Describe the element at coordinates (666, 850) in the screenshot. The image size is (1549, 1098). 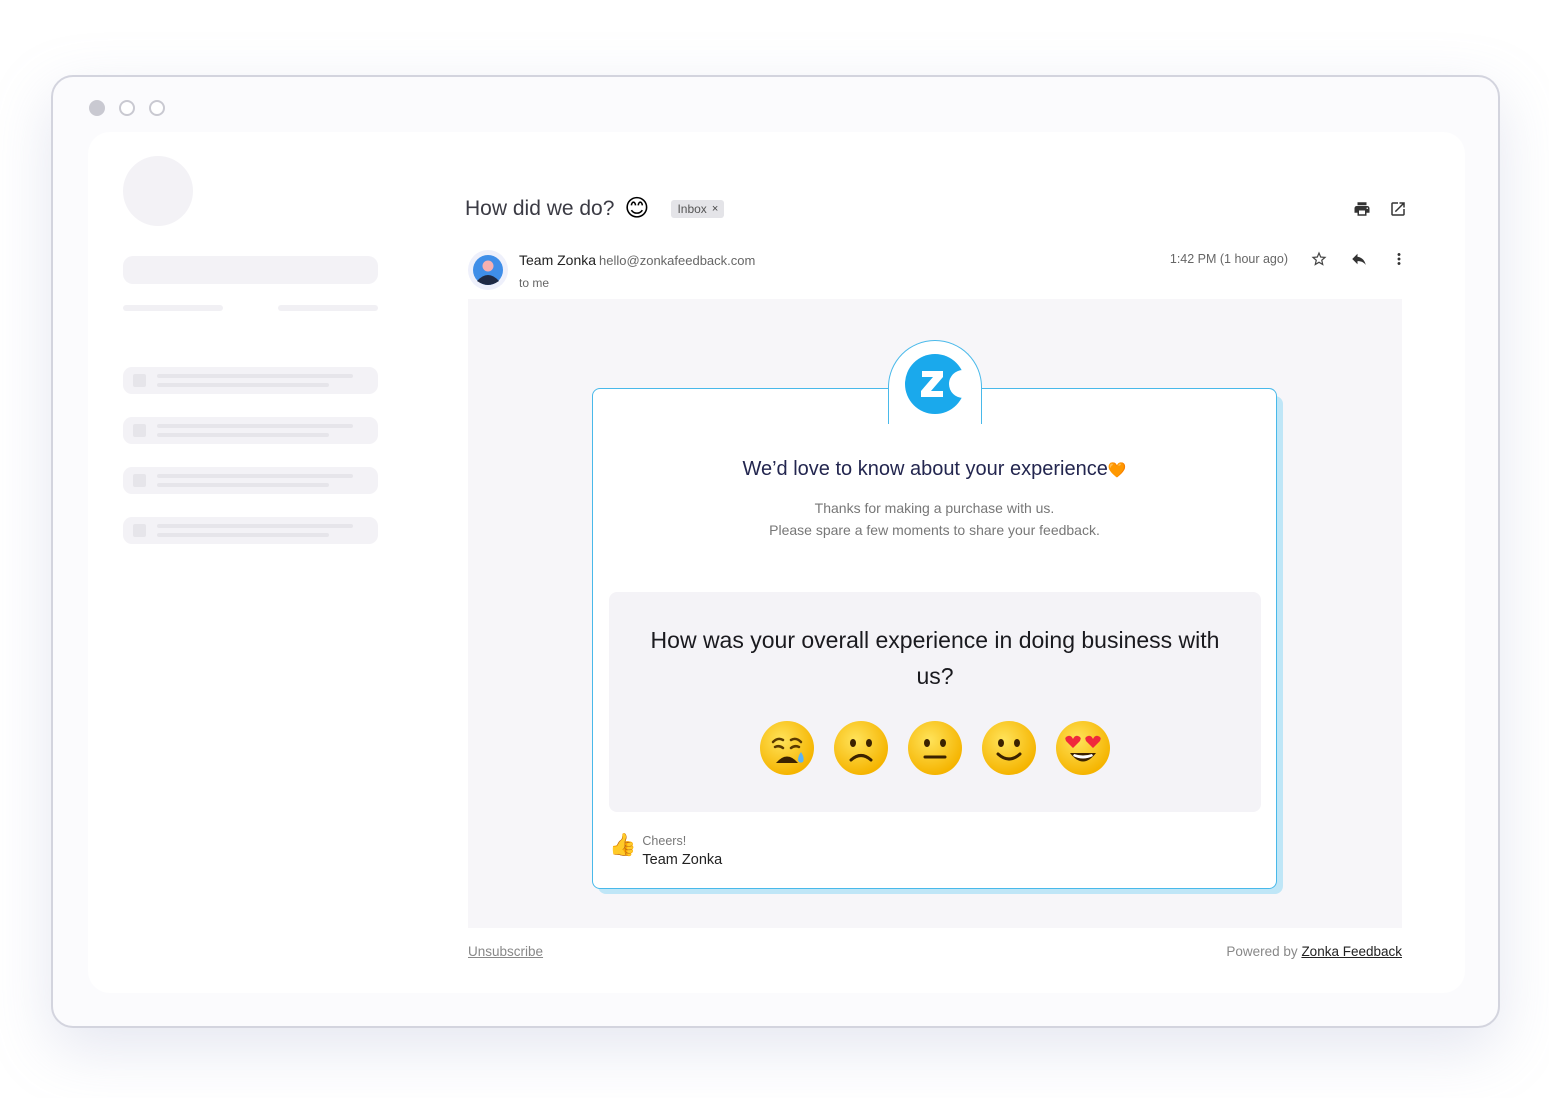
I see `signoff: 👍 Cheers! Team Zonka` at that location.